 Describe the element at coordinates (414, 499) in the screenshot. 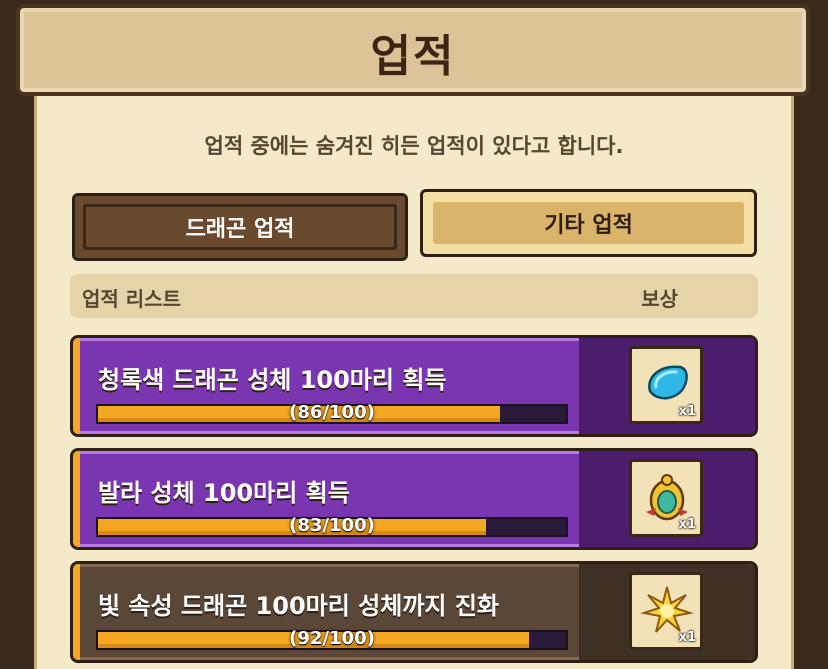

I see `achievement-item: 발라 성체 100마리 획득 (83/100) x1` at that location.